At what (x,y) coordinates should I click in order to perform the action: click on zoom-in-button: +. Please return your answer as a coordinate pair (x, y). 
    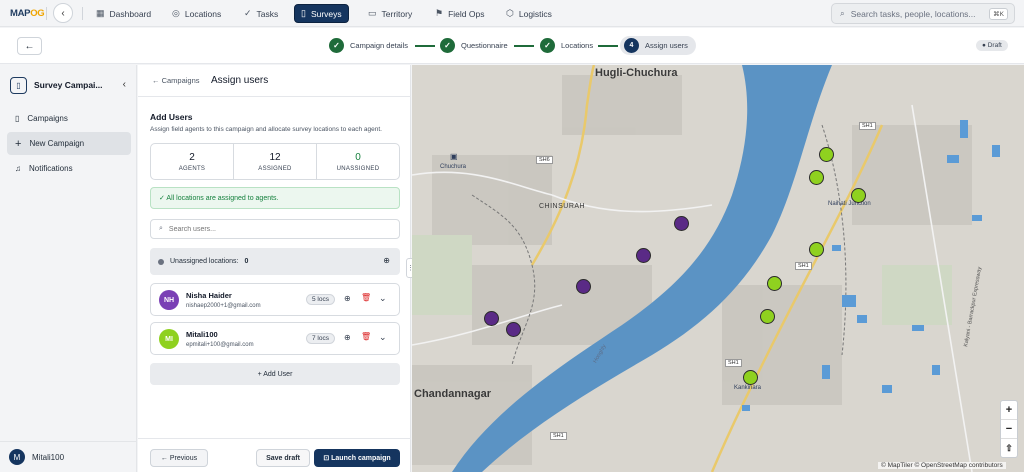
    Looking at the image, I should click on (1009, 410).